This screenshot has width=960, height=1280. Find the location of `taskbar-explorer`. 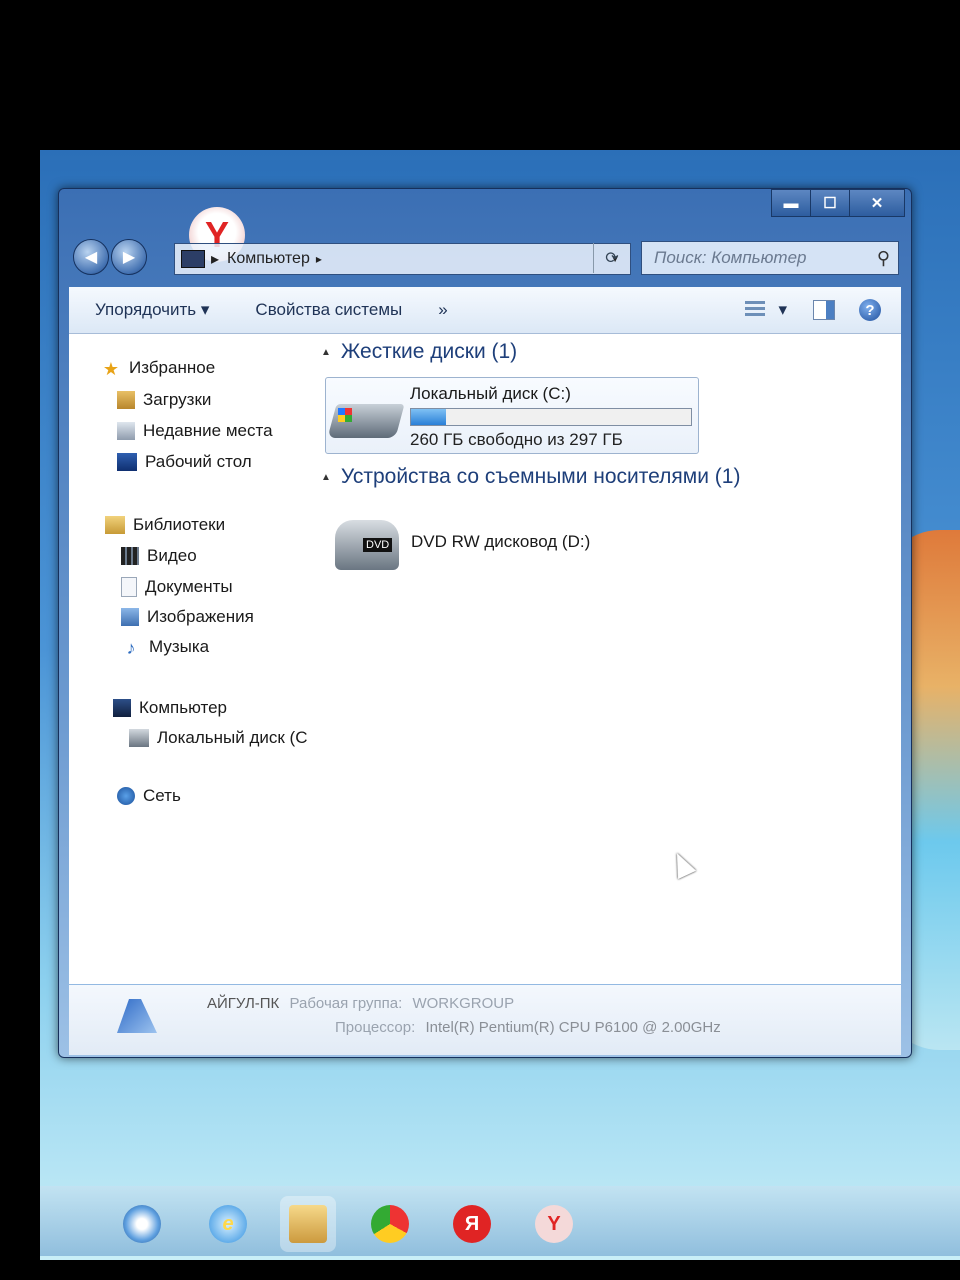

taskbar-explorer is located at coordinates (308, 1224).